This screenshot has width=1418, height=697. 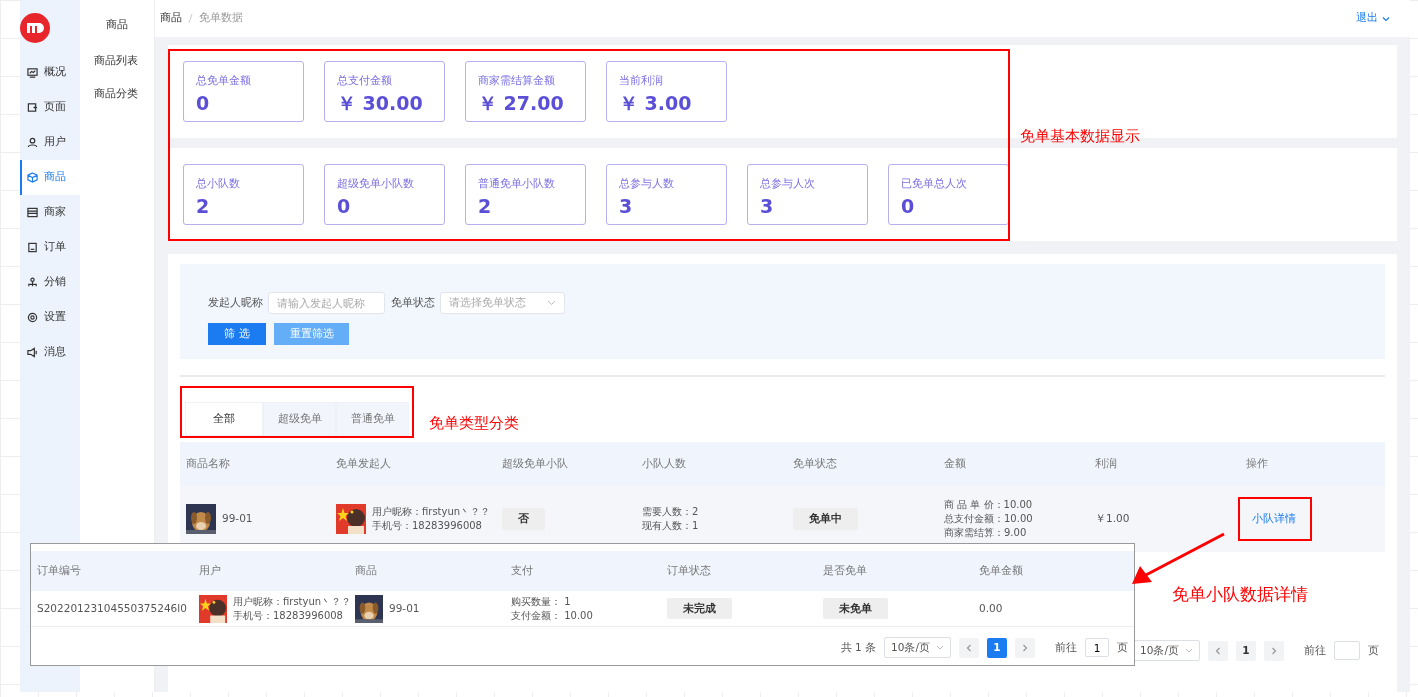 What do you see at coordinates (237, 334) in the screenshot?
I see `filter-button: 筛 选` at bounding box center [237, 334].